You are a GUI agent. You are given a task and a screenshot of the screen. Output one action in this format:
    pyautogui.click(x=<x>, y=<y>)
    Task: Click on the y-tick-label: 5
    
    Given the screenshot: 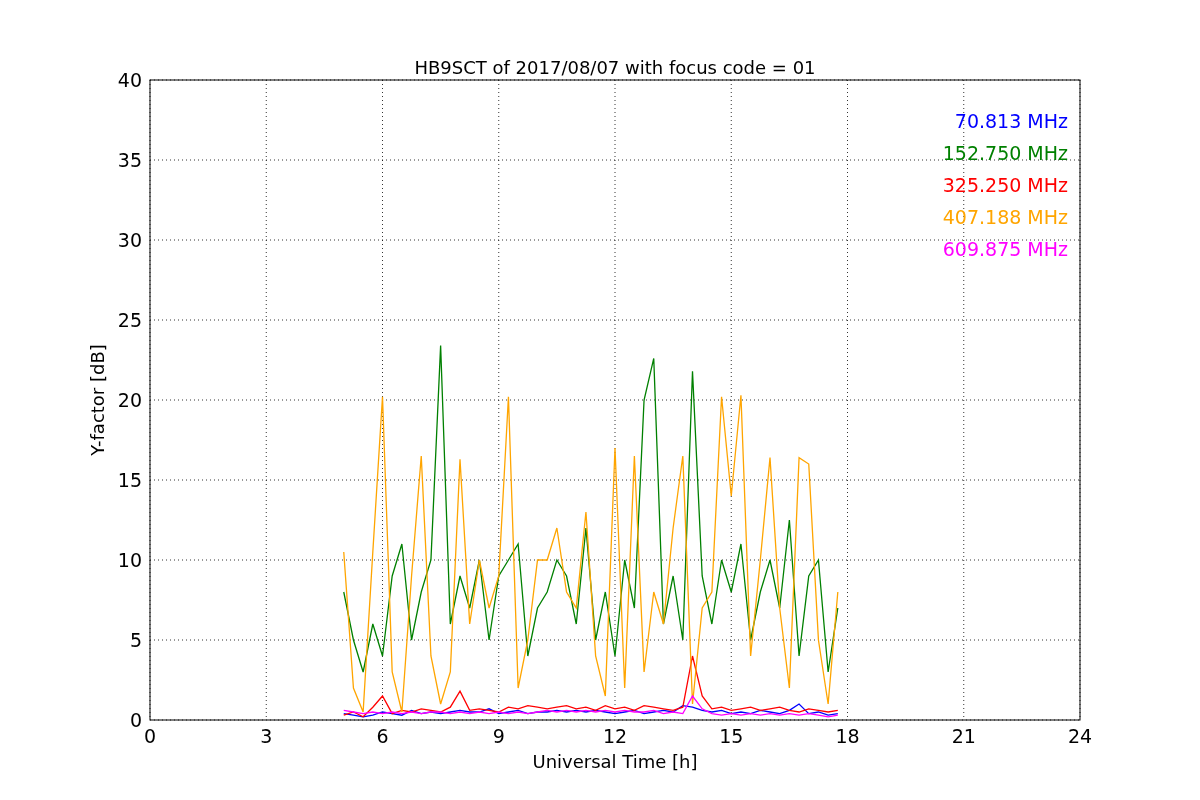 What is the action you would take?
    pyautogui.click(x=135, y=640)
    